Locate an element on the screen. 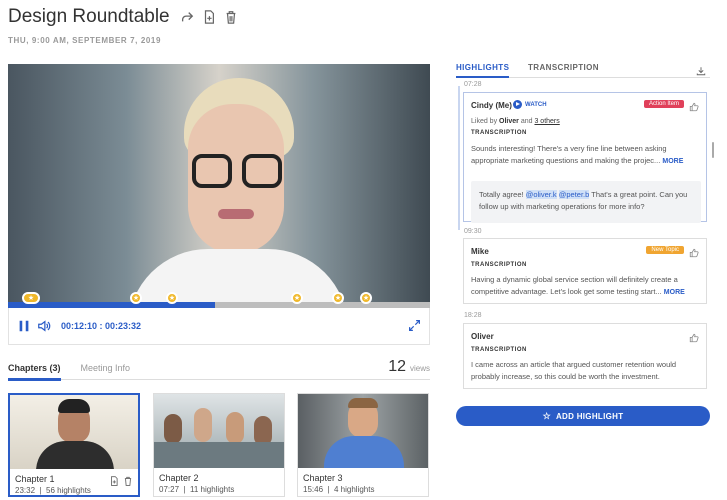 The height and width of the screenshot is (500, 727). tab-chapters: Chapters (3) is located at coordinates (34, 369).